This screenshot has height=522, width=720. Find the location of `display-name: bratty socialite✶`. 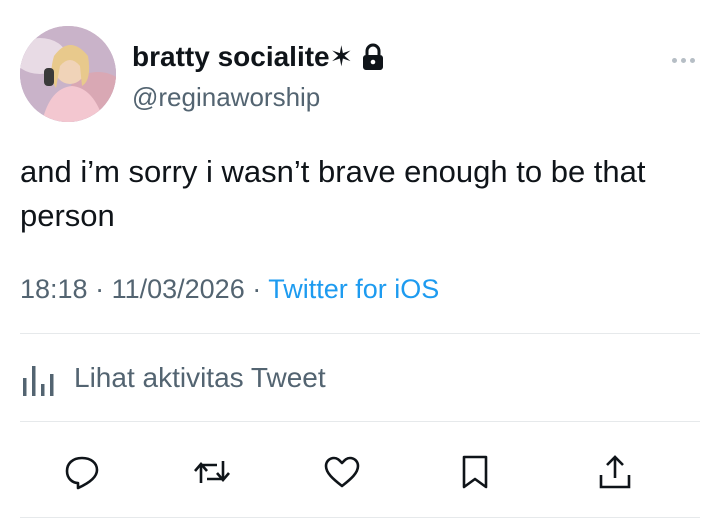

display-name: bratty socialite✶ is located at coordinates (242, 57).